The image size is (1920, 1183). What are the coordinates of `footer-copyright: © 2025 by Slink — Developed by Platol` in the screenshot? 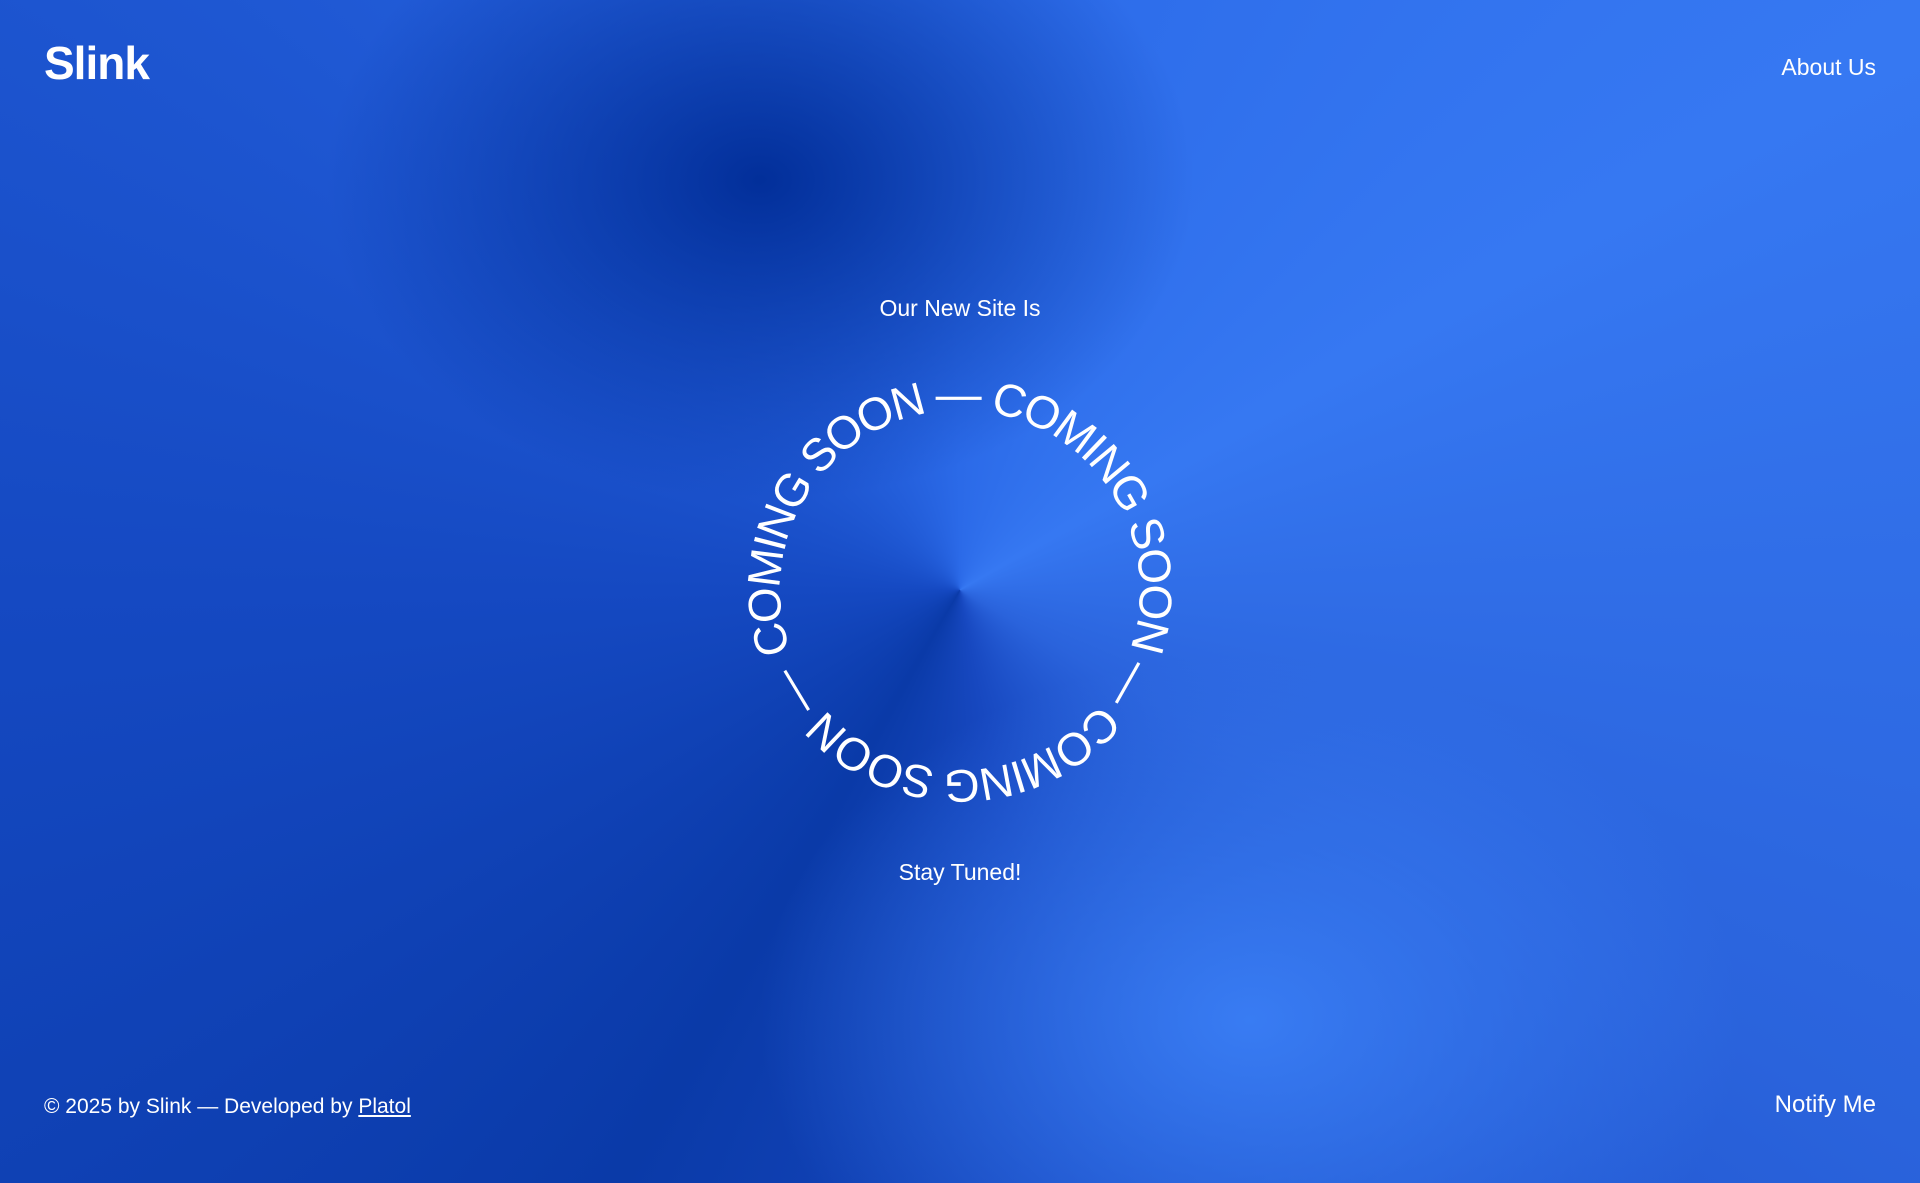 It's located at (227, 1106).